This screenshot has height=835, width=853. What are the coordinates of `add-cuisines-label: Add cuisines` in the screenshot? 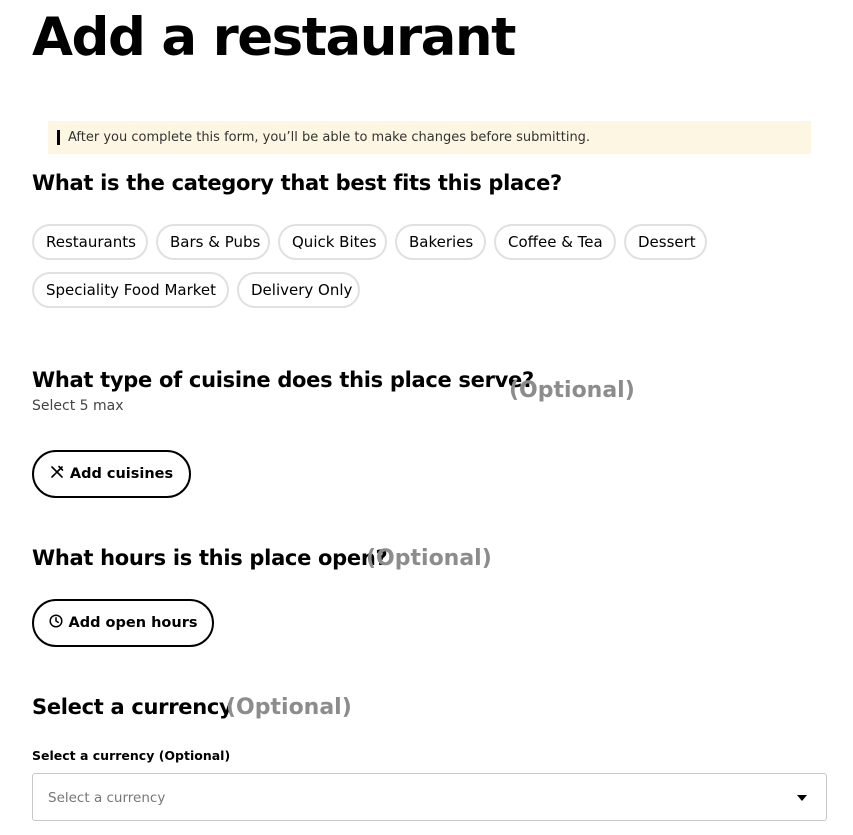 It's located at (121, 474).